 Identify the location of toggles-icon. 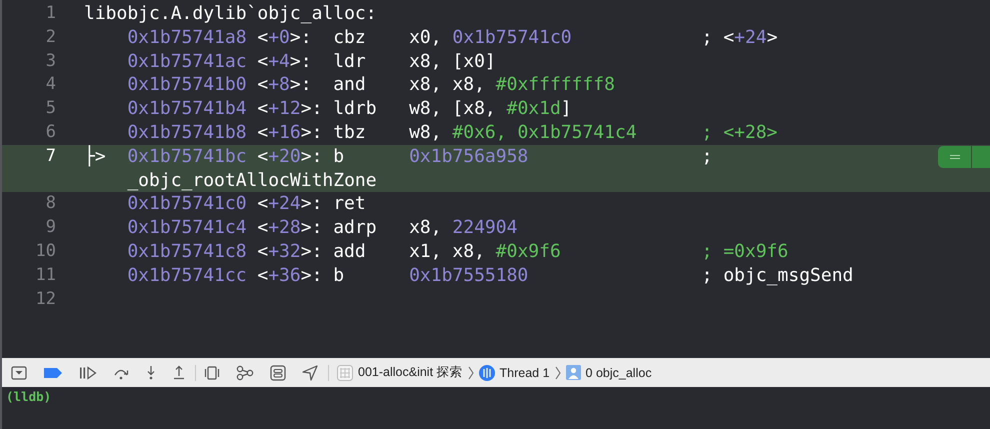
(278, 372).